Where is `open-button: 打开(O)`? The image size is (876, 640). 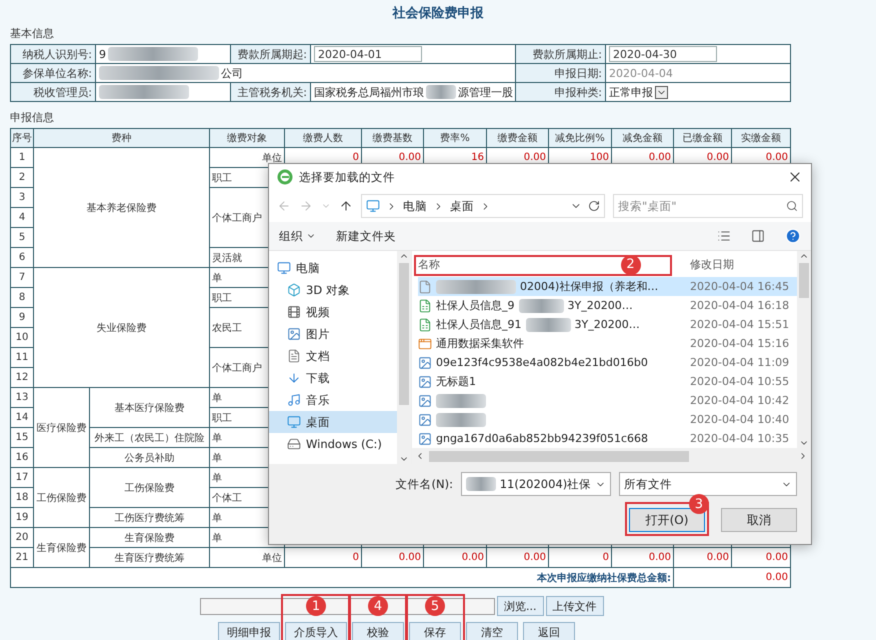 open-button: 打开(O) is located at coordinates (667, 520).